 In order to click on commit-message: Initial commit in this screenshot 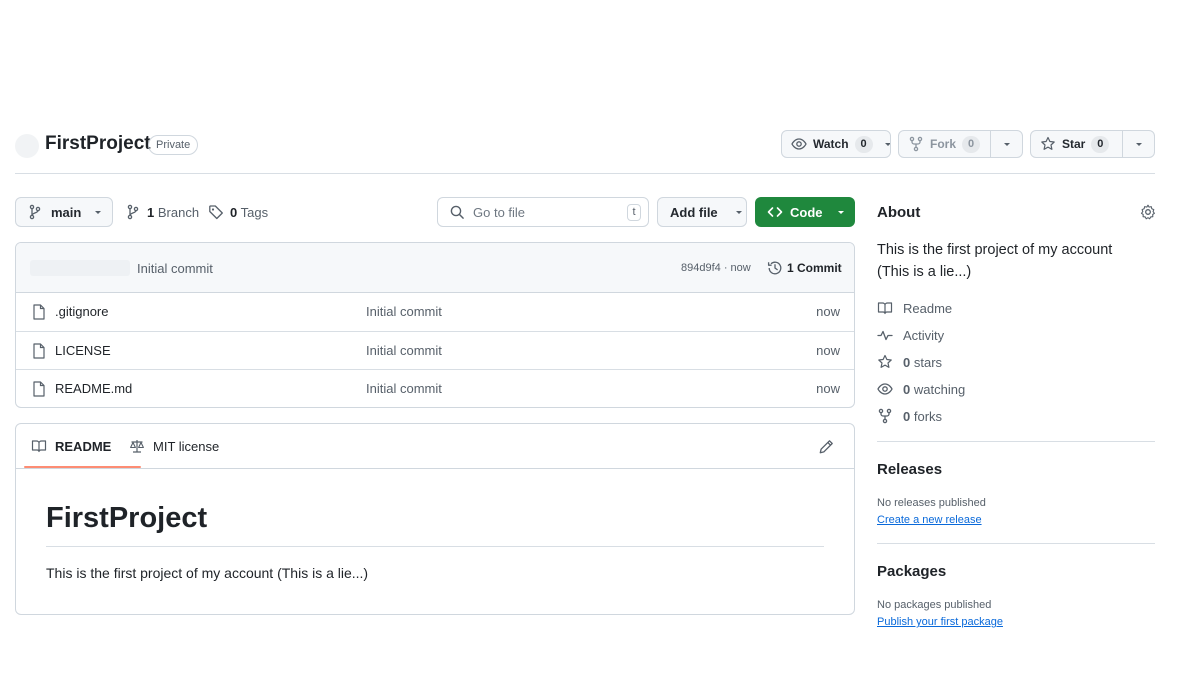, I will do `click(175, 268)`.